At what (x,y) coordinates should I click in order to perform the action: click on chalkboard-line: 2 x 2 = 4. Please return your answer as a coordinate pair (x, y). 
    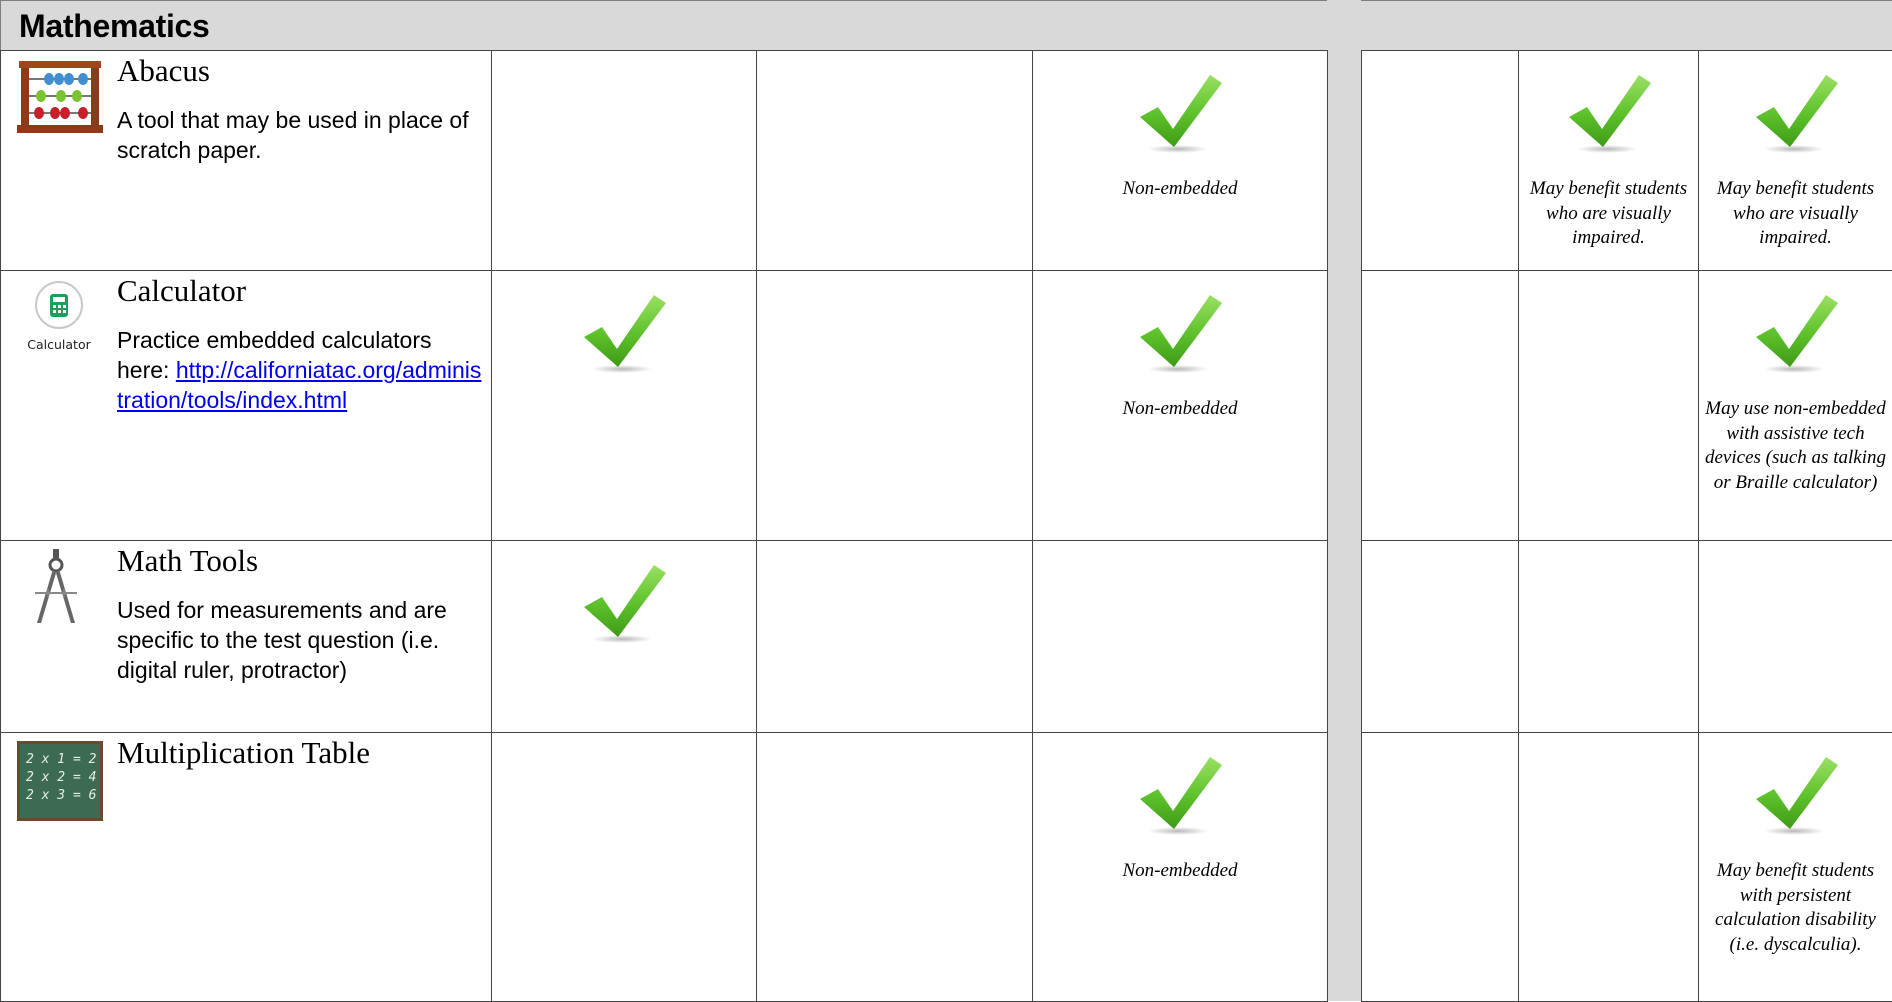
    Looking at the image, I should click on (61, 777).